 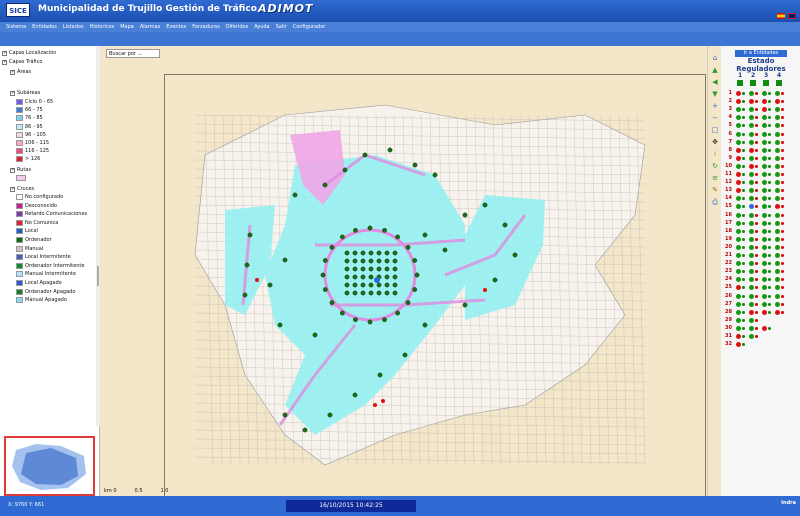 I want to click on regulator-row: 2, so click(x=760, y=102).